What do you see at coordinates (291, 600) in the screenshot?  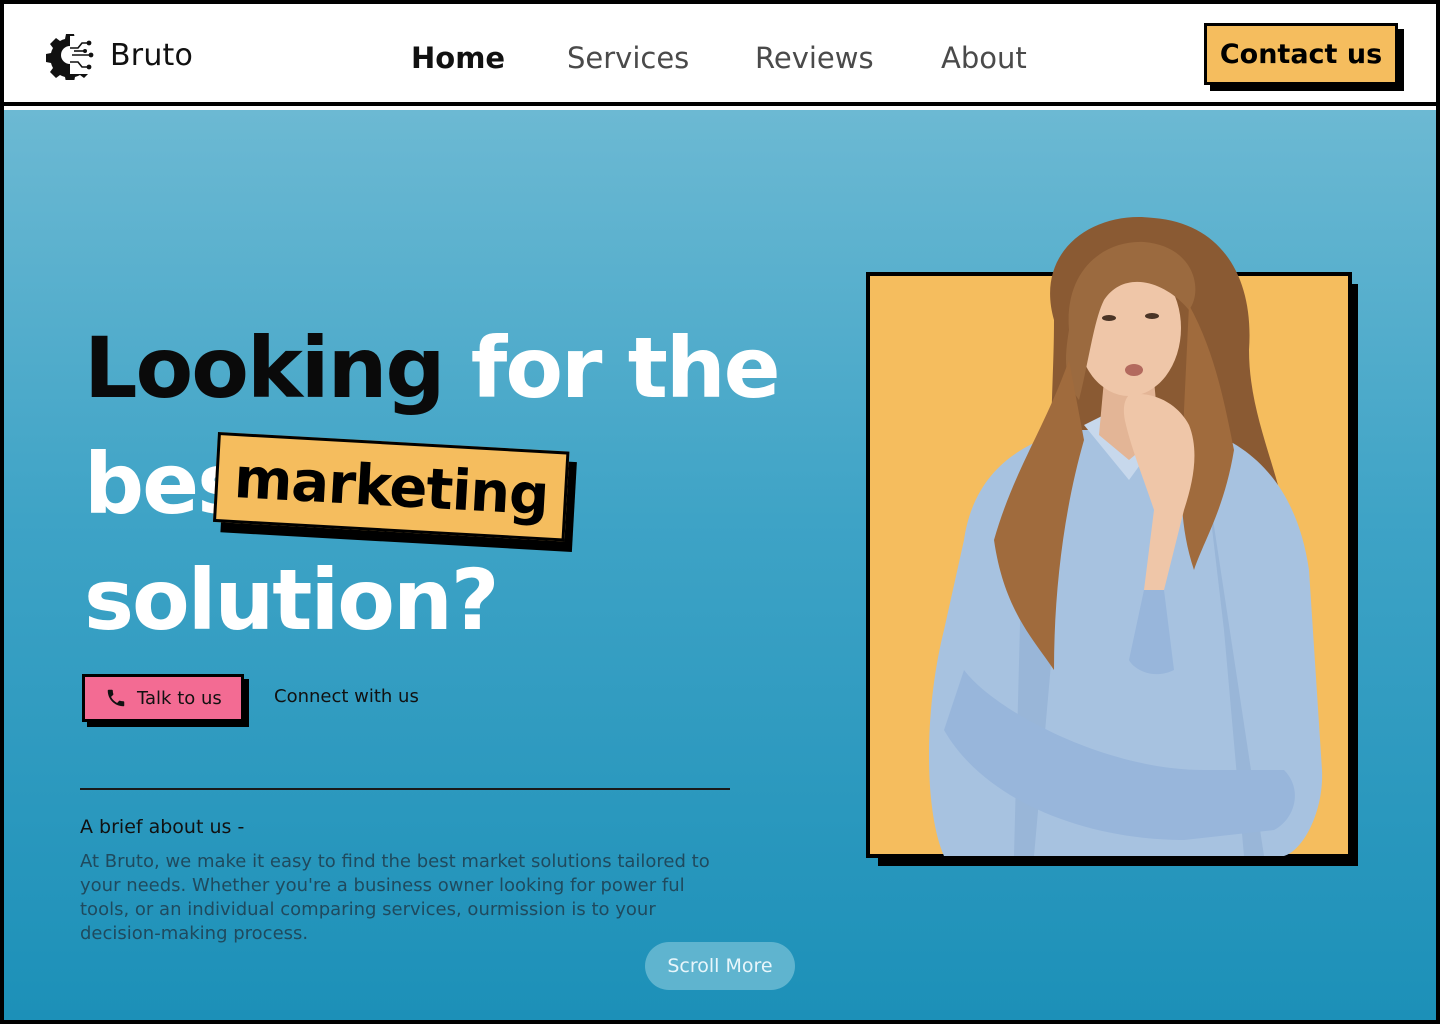 I see `headline-solution: solution?` at bounding box center [291, 600].